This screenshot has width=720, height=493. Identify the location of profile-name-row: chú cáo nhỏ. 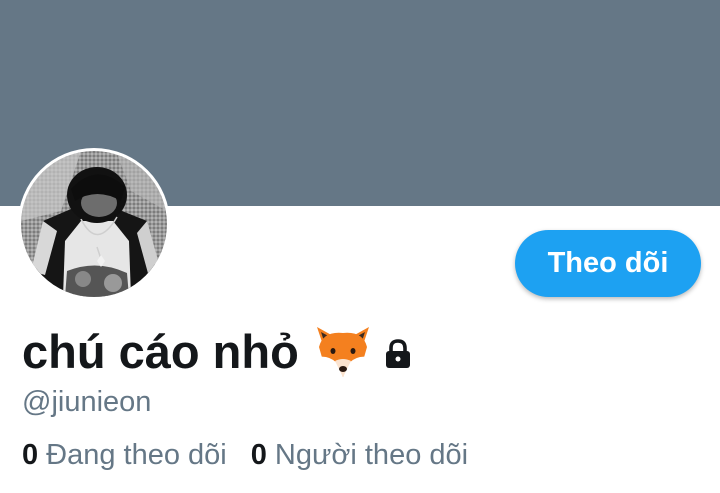
(217, 351).